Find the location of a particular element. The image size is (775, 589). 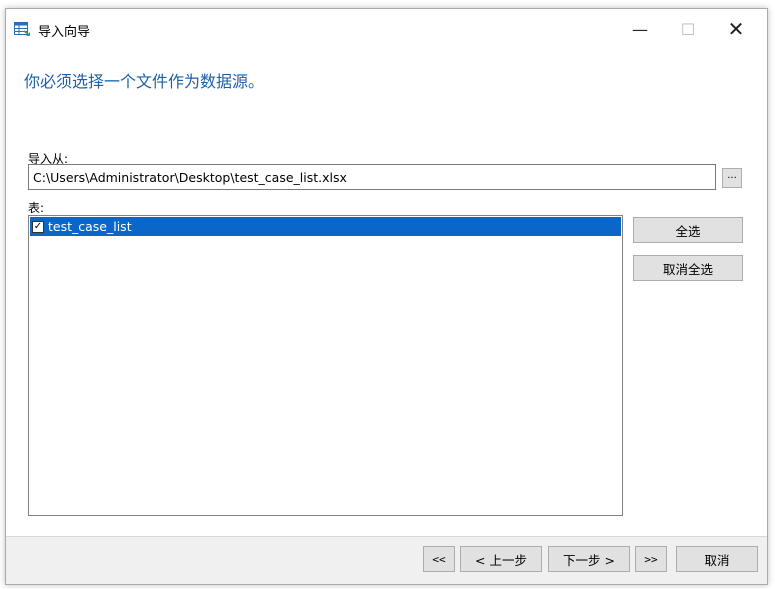

maximize-icon: ☐ is located at coordinates (688, 29).